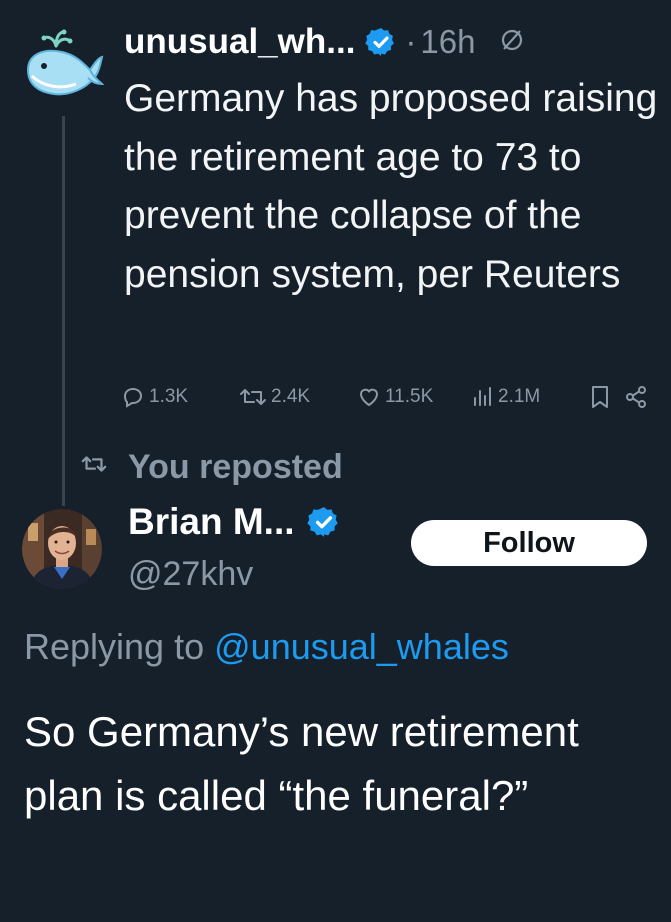 The image size is (671, 922). I want to click on reply-action: 1.3K, so click(179, 397).